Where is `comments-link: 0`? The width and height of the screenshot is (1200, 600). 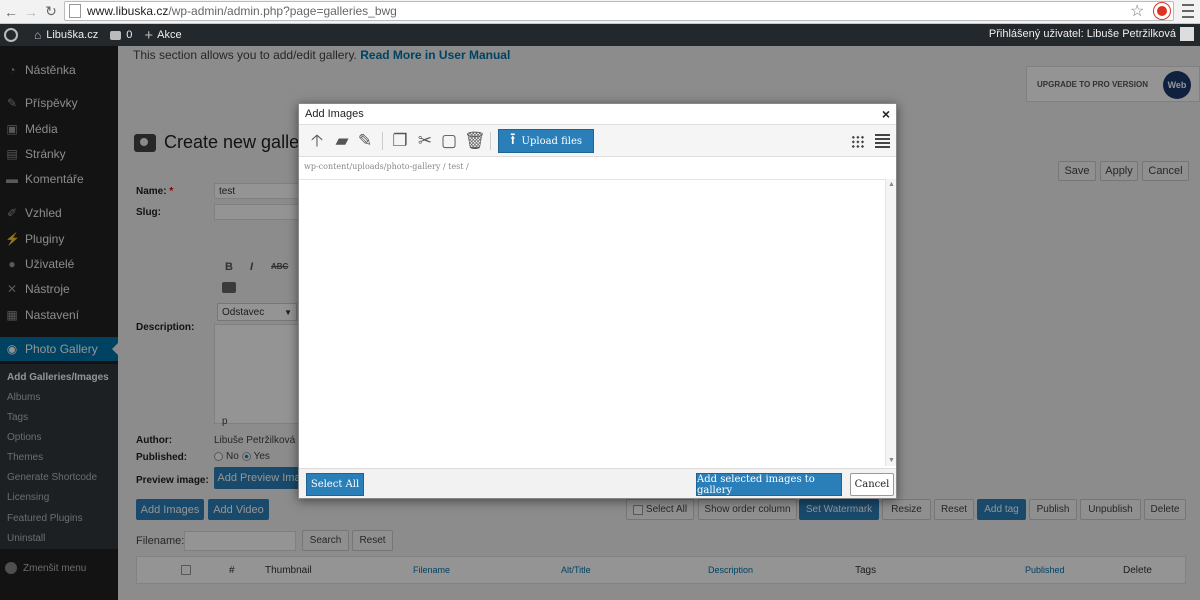
comments-link: 0 is located at coordinates (121, 35).